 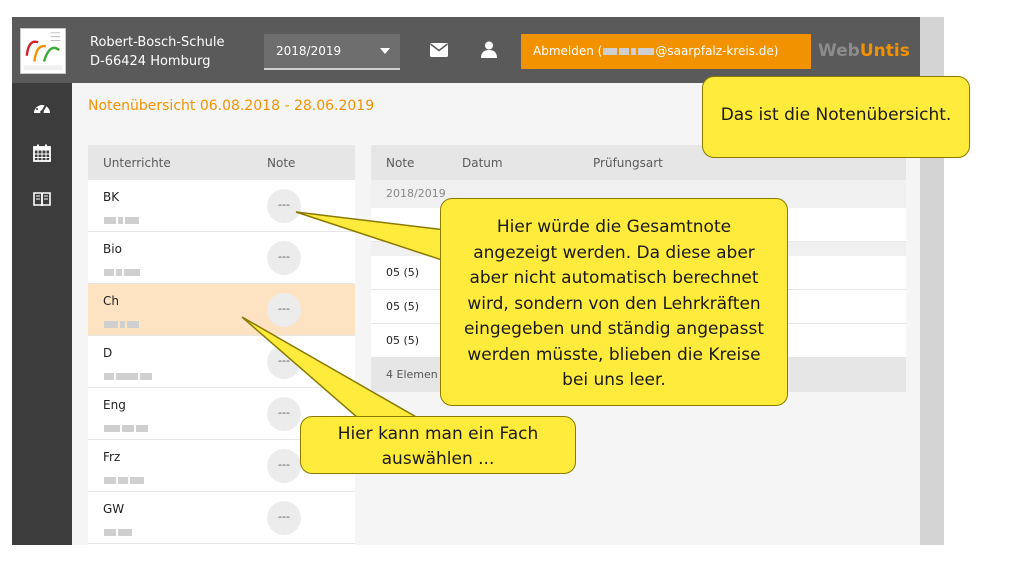 I want to click on logout-label-prefix: Abmelden (, so click(x=568, y=51).